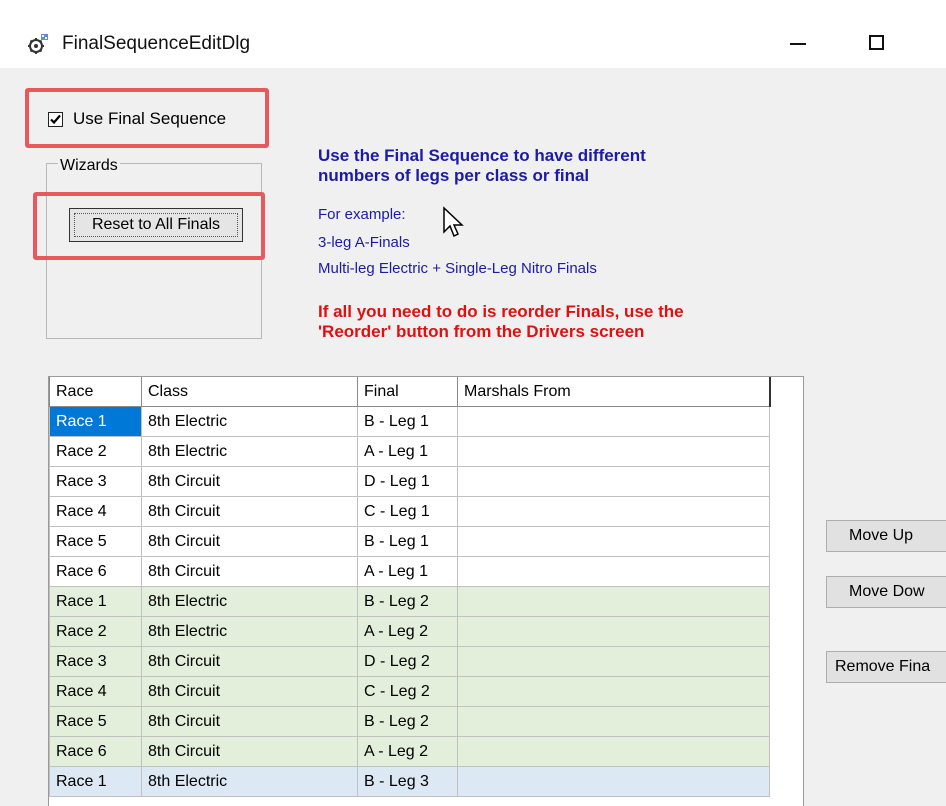 The image size is (946, 806). Describe the element at coordinates (95, 392) in the screenshot. I see `column-header-race: Race` at that location.